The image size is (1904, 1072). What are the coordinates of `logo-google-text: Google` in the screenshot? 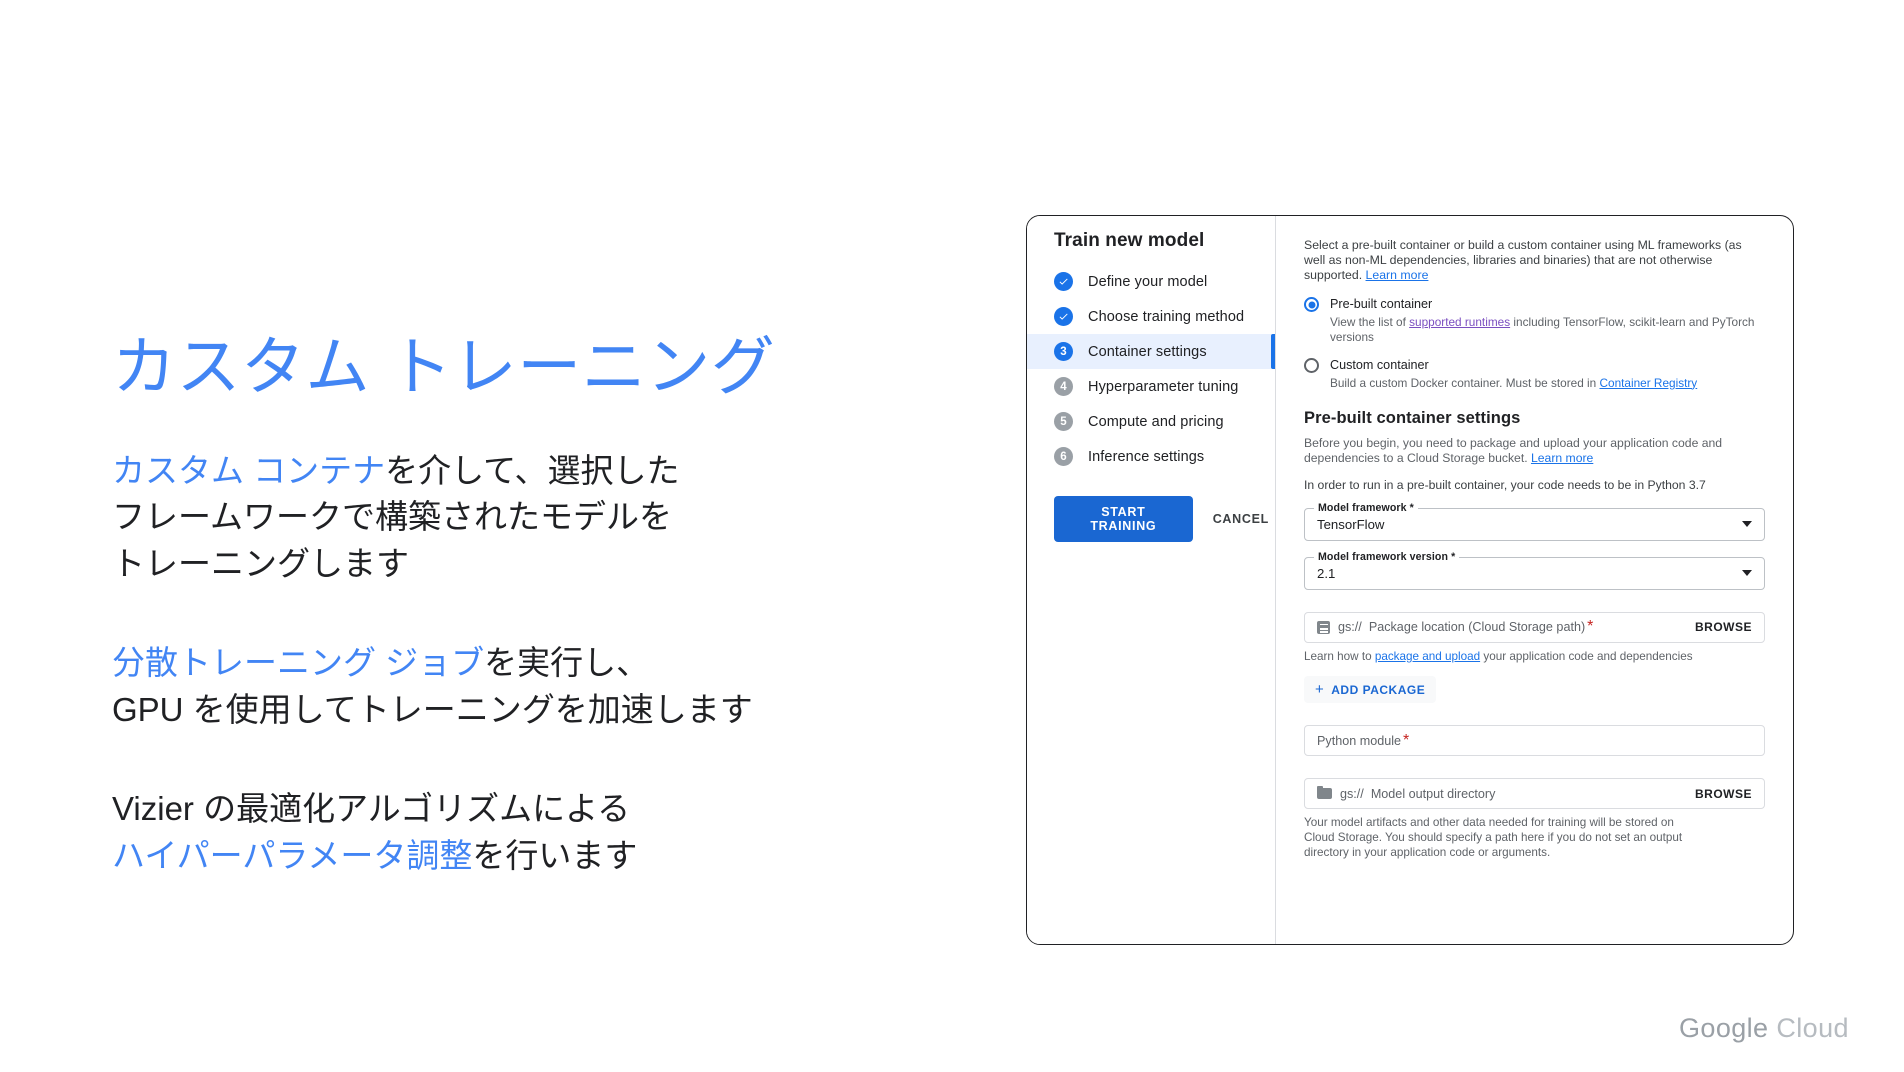 It's located at (1724, 1028).